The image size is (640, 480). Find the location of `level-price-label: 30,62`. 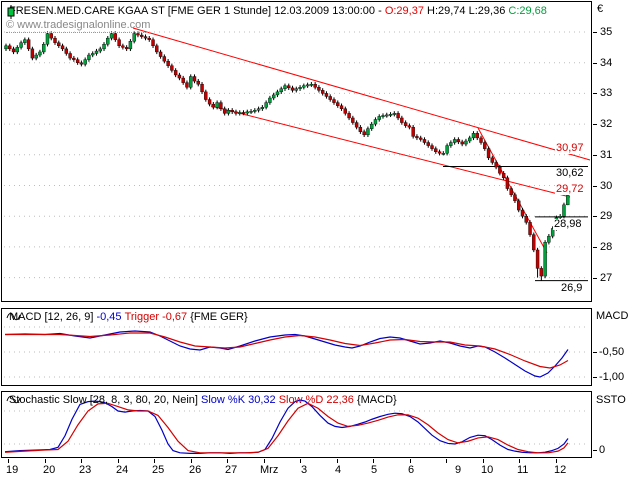

level-price-label: 30,62 is located at coordinates (570, 173).